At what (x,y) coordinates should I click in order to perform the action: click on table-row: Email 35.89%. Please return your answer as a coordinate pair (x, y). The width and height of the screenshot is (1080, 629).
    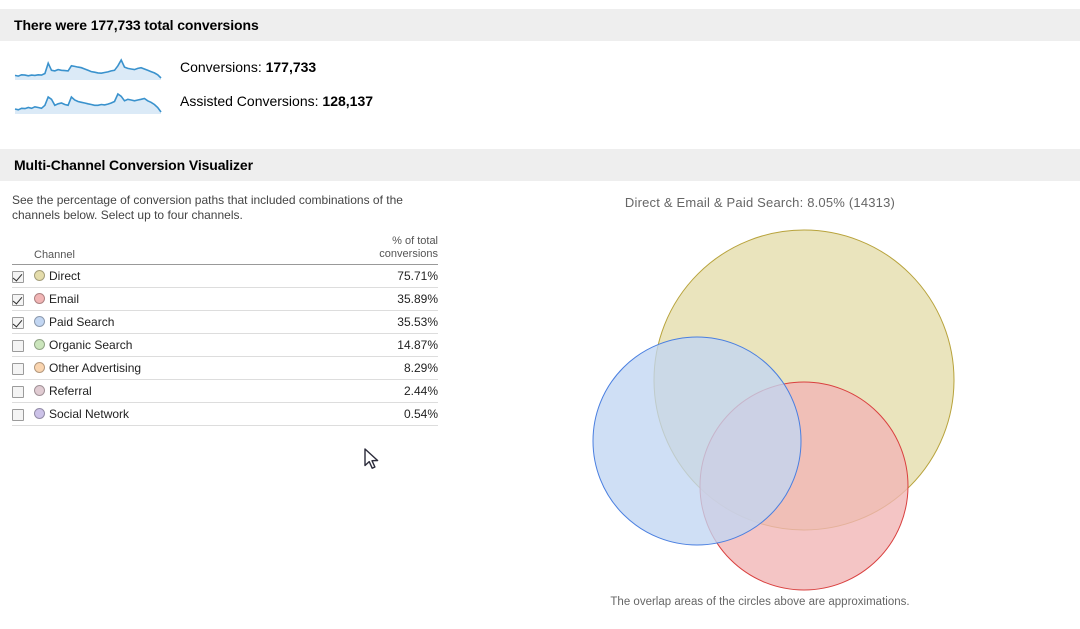
    Looking at the image, I should click on (225, 299).